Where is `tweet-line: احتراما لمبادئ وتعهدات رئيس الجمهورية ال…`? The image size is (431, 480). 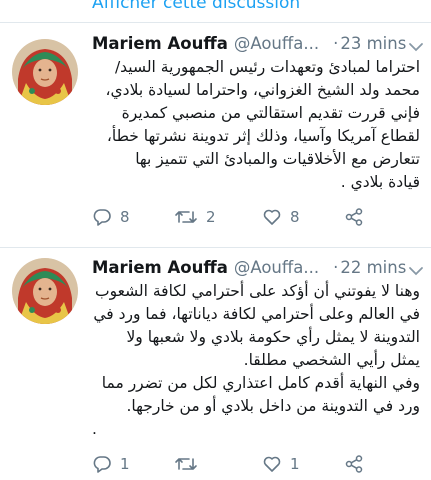
tweet-line: احتراما لمبادئ وتعهدات رئيس الجمهورية ال… is located at coordinates (267, 67).